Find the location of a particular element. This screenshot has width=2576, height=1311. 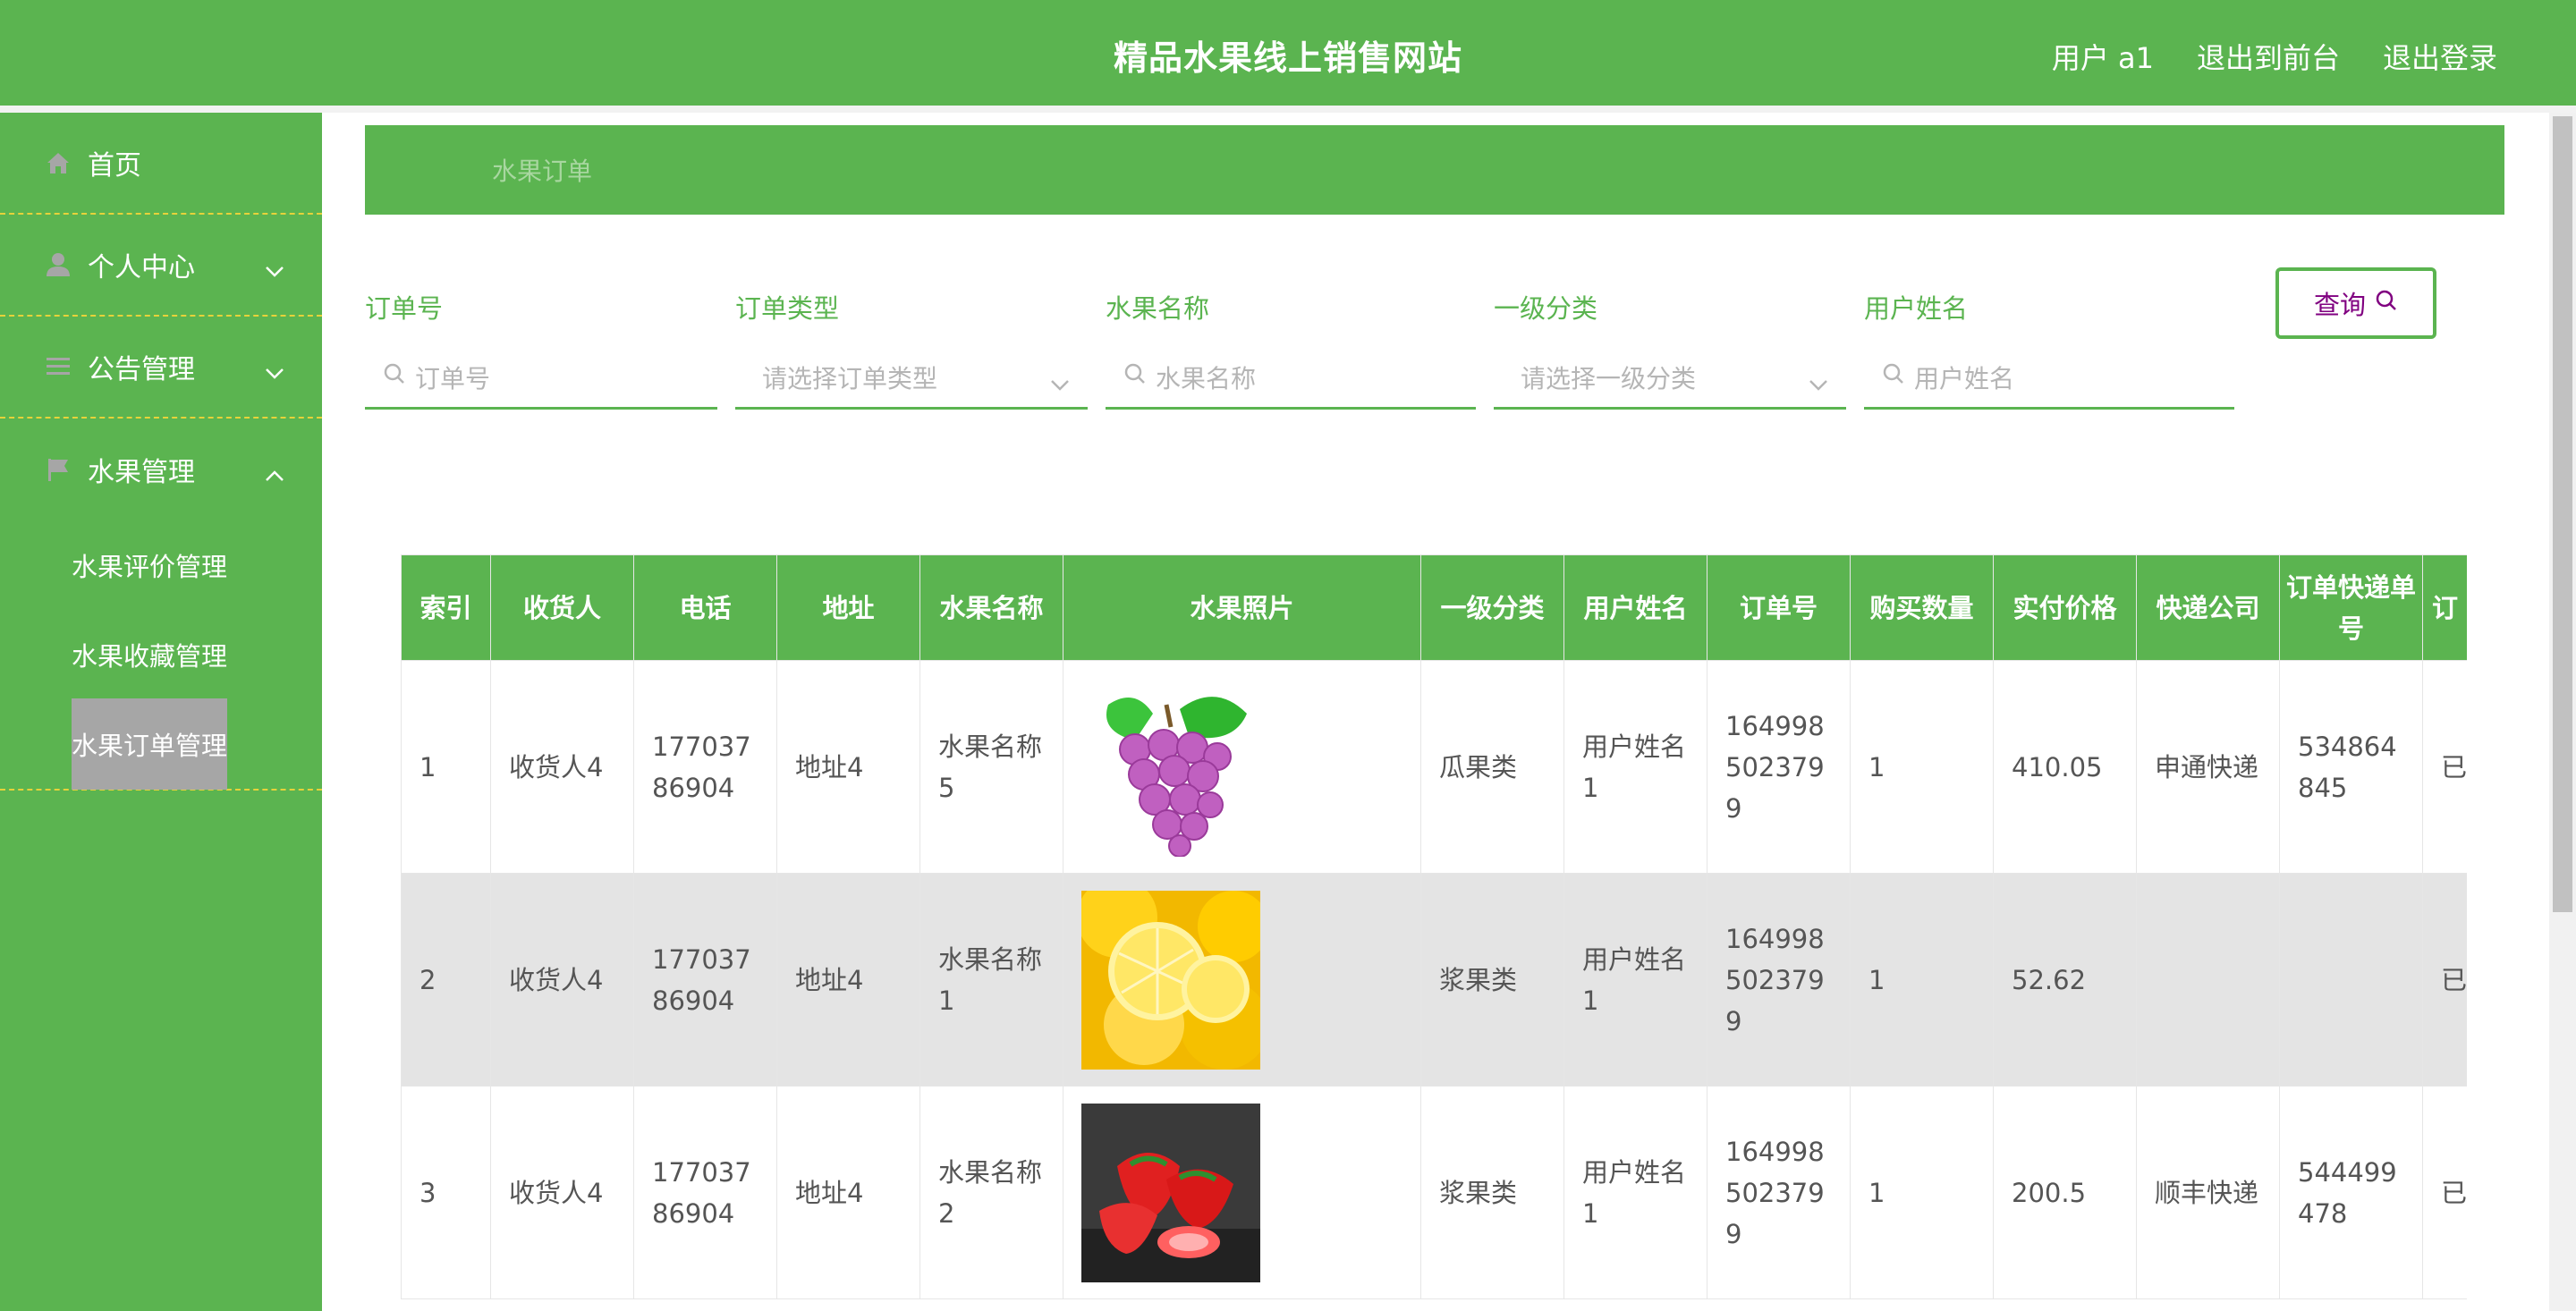

search-field-fruit-name: 水果名称 水果名称 is located at coordinates (1291, 349).